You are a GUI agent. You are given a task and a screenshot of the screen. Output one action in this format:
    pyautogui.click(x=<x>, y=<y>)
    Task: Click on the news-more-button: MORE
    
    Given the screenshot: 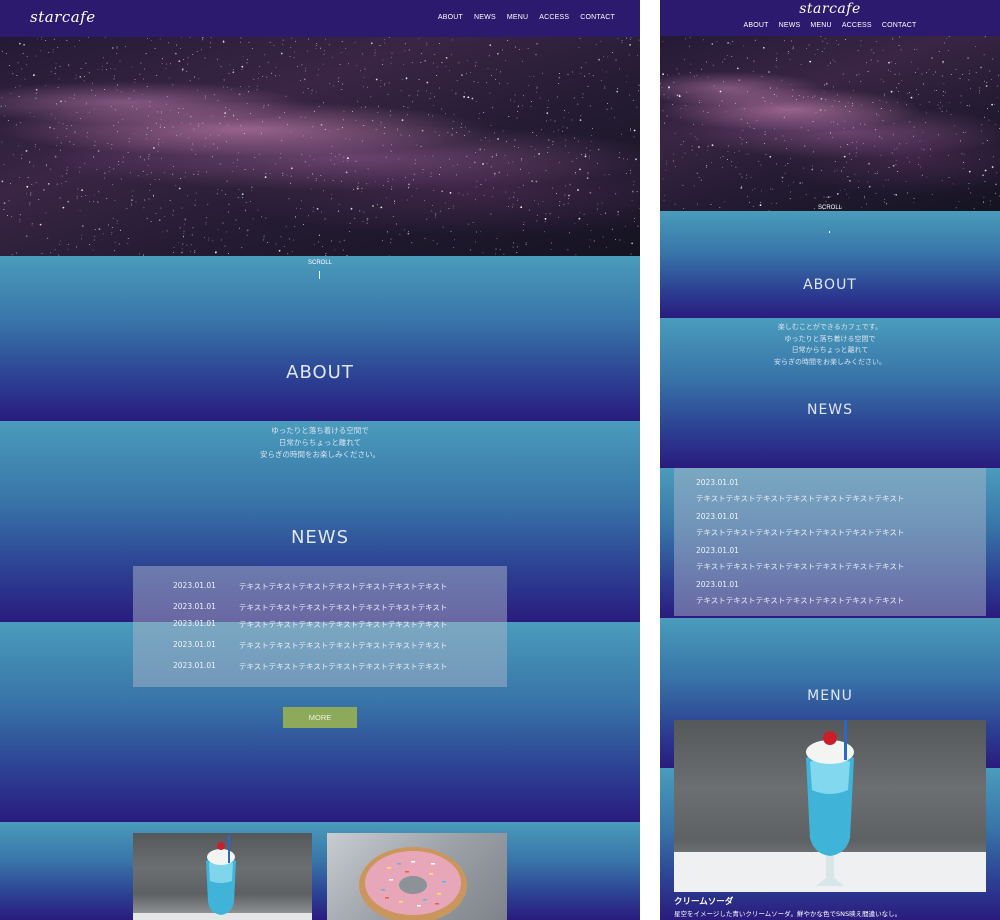 What is the action you would take?
    pyautogui.click(x=320, y=717)
    